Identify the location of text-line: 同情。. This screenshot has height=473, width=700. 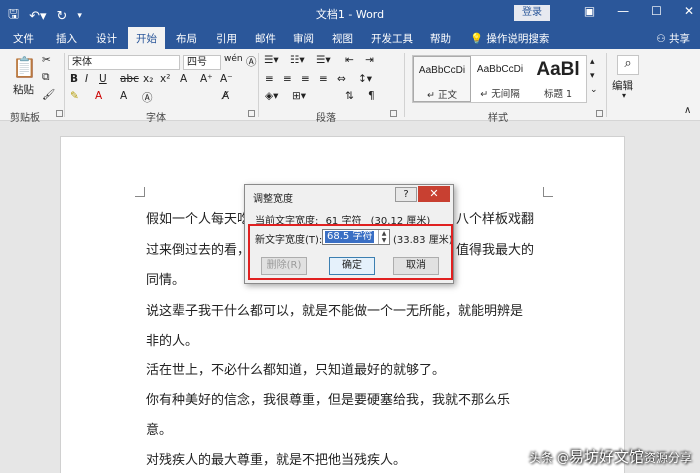
(166, 280).